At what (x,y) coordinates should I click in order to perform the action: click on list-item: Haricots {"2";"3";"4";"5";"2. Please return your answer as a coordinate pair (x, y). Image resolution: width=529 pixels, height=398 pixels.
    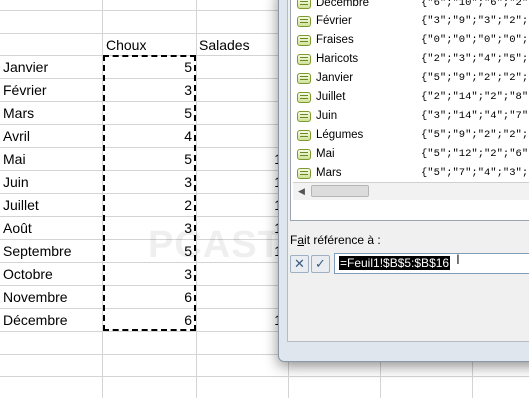
    Looking at the image, I should click on (410, 59).